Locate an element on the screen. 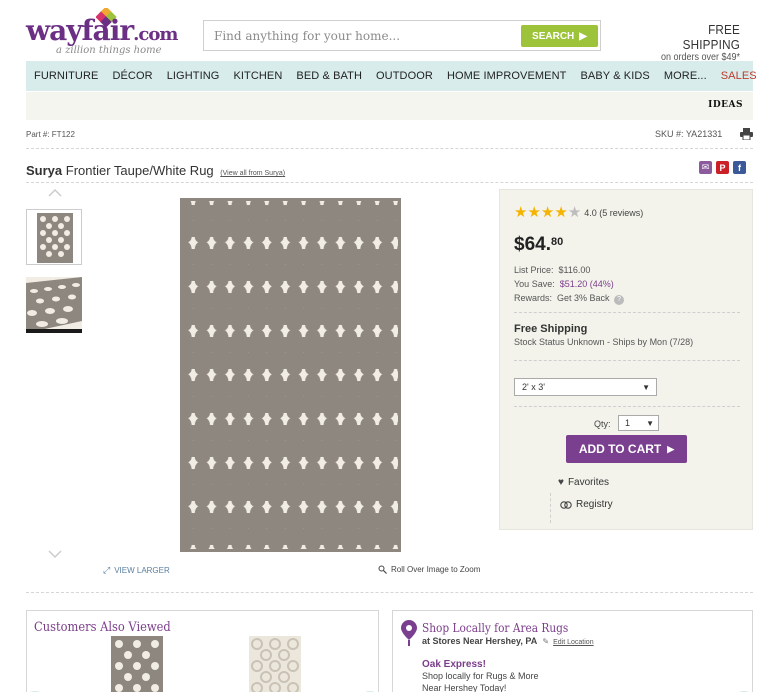 This screenshot has height=692, width=782. magnifier-icon is located at coordinates (382, 569).